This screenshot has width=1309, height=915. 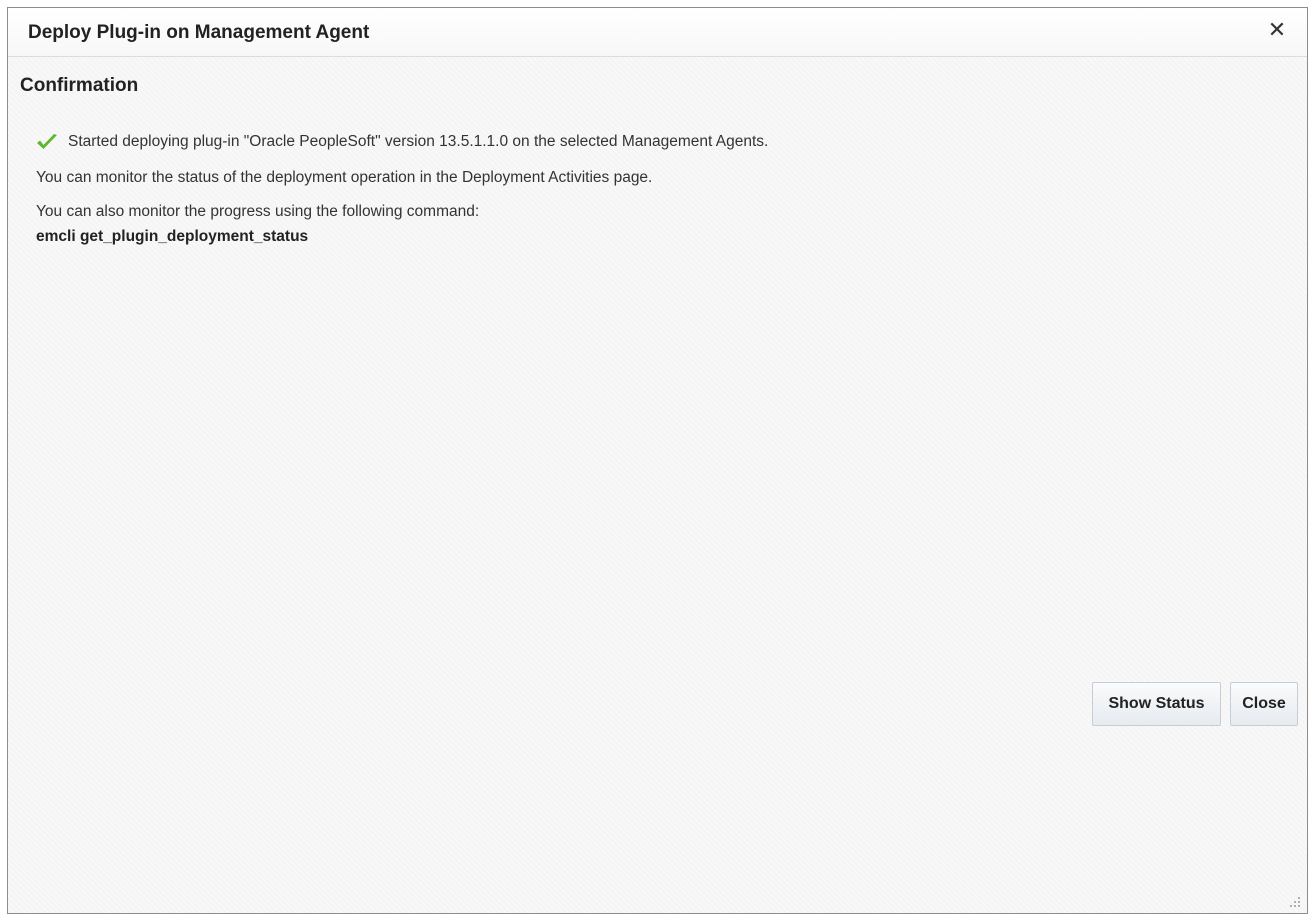 I want to click on dialog-titlebar: Deploy Plug-in on Management Agent ✕, so click(x=657, y=32).